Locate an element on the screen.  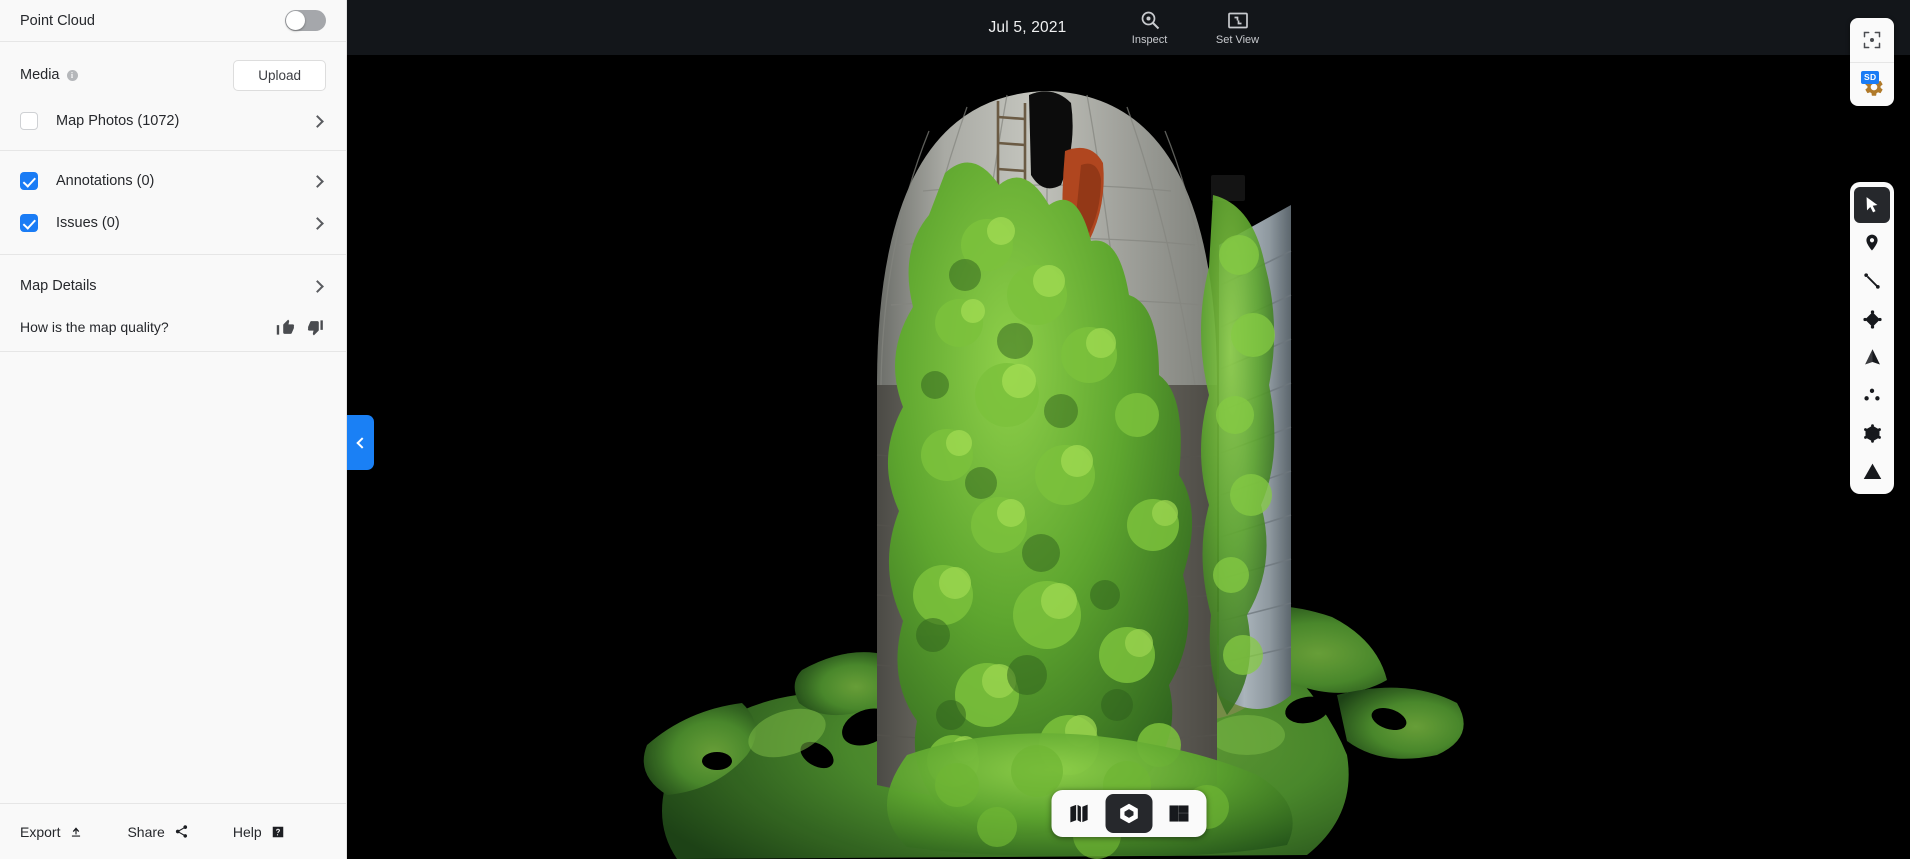
set-view-button: Set View is located at coordinates (1238, 27).